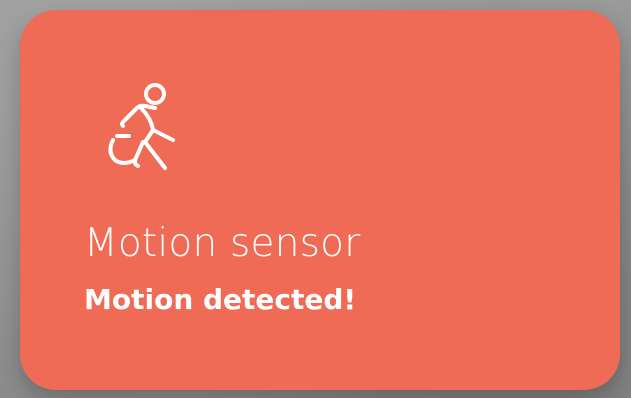 The width and height of the screenshot is (631, 398). I want to click on sensor-status: Motion detected!, so click(220, 299).